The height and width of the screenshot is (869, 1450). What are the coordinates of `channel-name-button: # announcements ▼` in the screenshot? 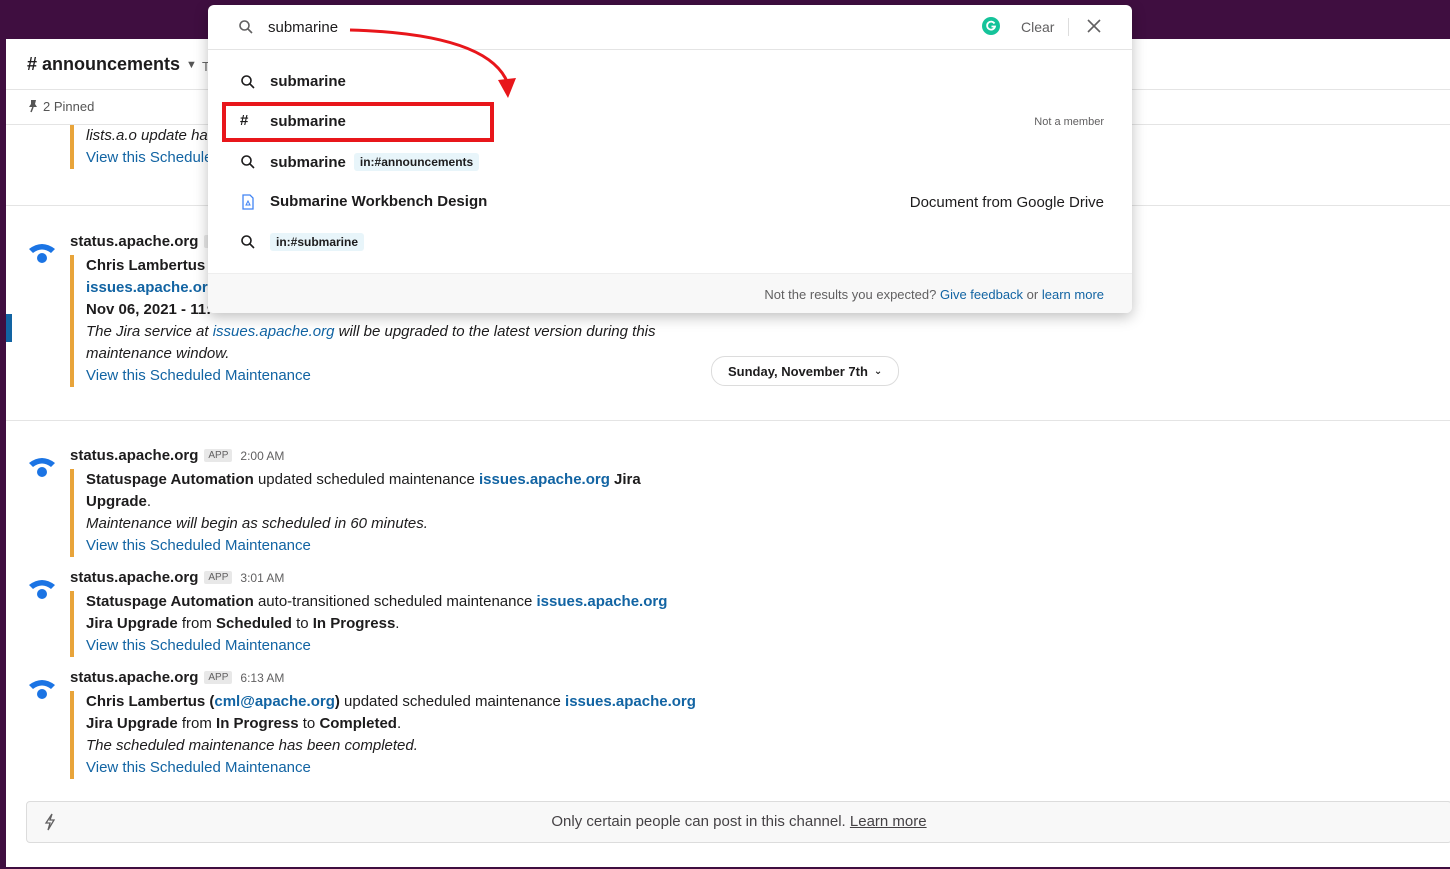 It's located at (112, 64).